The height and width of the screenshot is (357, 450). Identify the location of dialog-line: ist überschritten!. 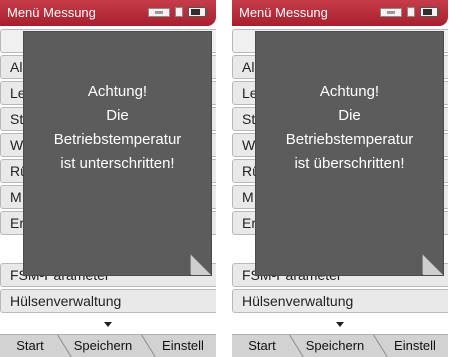
(349, 163).